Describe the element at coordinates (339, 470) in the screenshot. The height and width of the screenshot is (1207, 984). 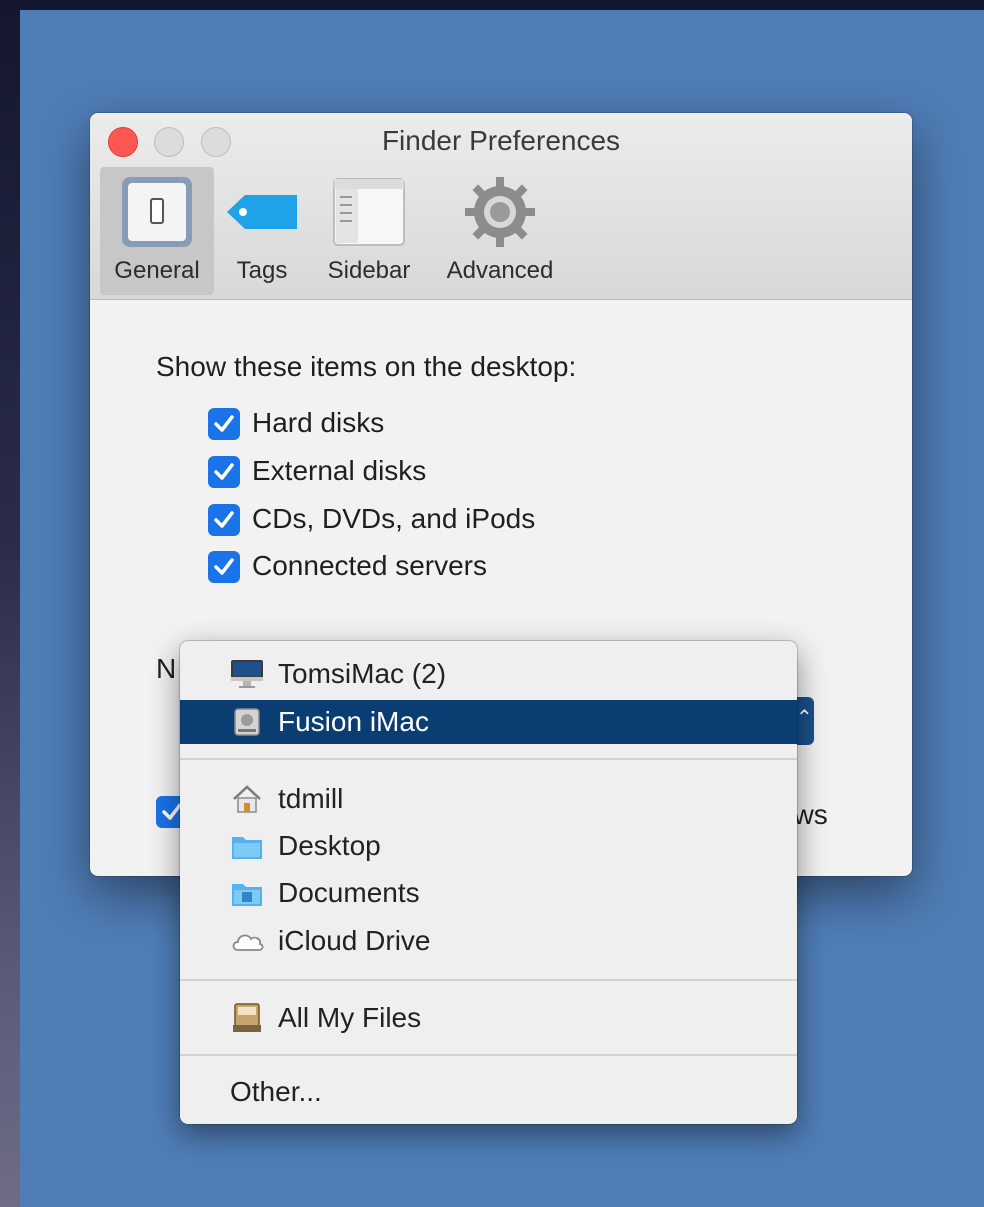
I see `external-disks-label: External disks` at that location.